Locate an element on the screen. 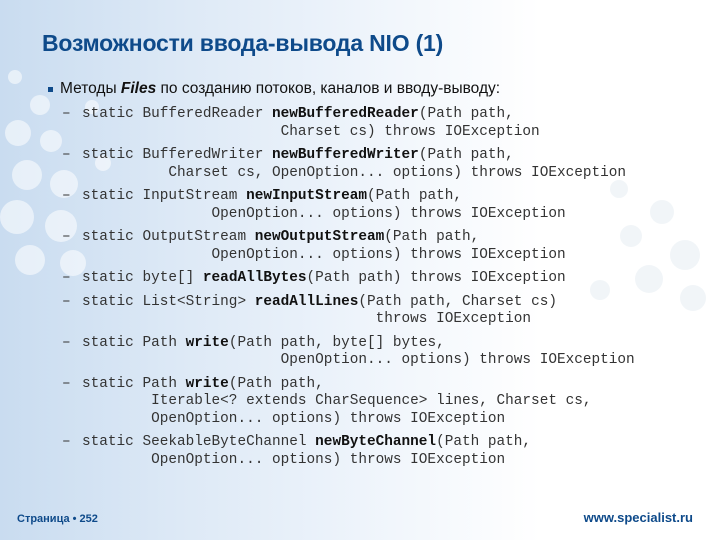  method-name: newBufferedWriter is located at coordinates (345, 155).